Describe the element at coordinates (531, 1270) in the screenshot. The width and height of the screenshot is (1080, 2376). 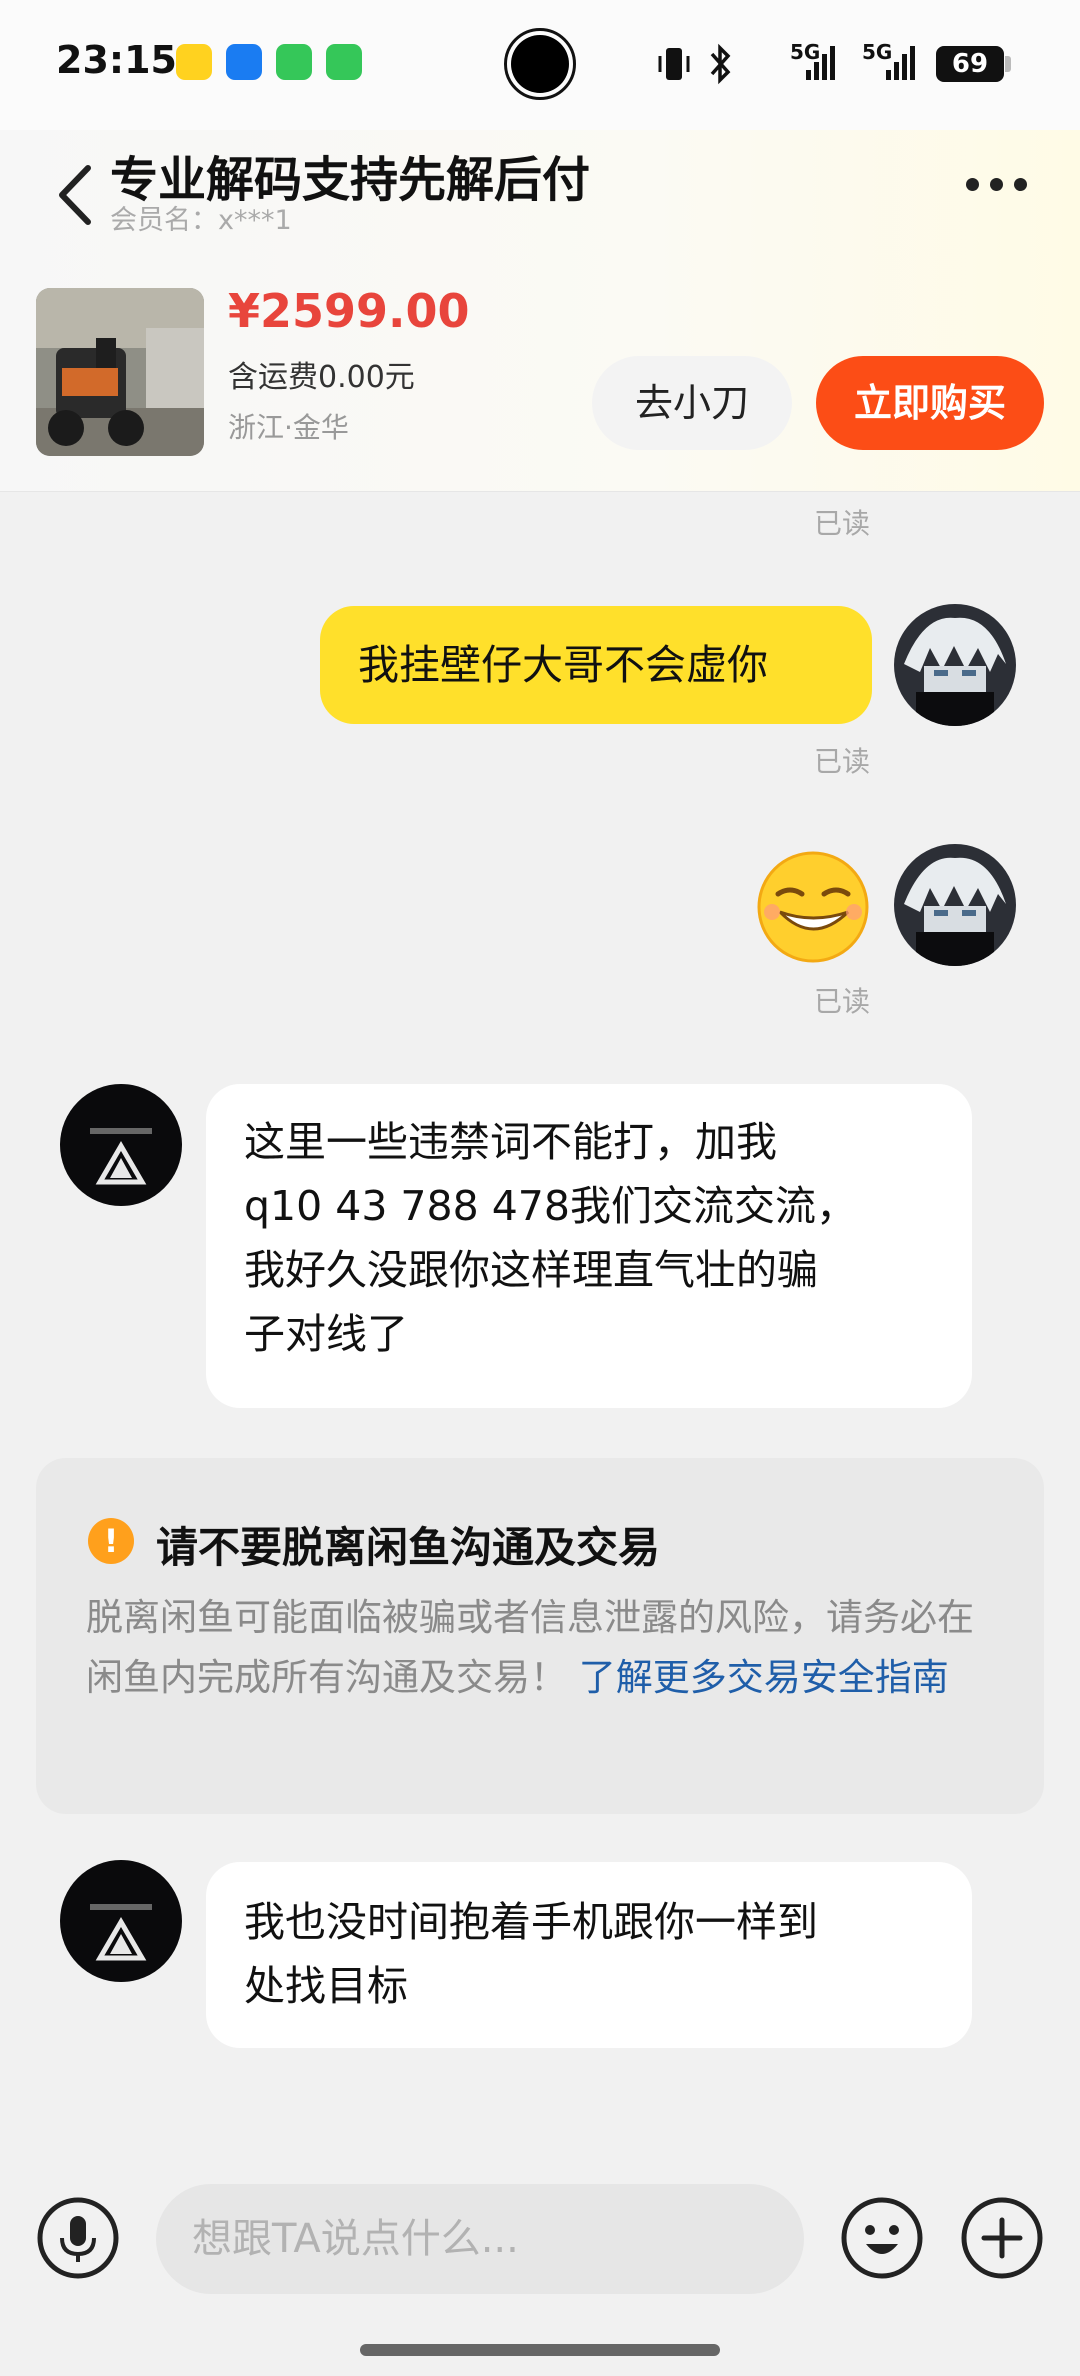
I see `message-line: 我好久没跟你这样理直气壮的骗` at that location.